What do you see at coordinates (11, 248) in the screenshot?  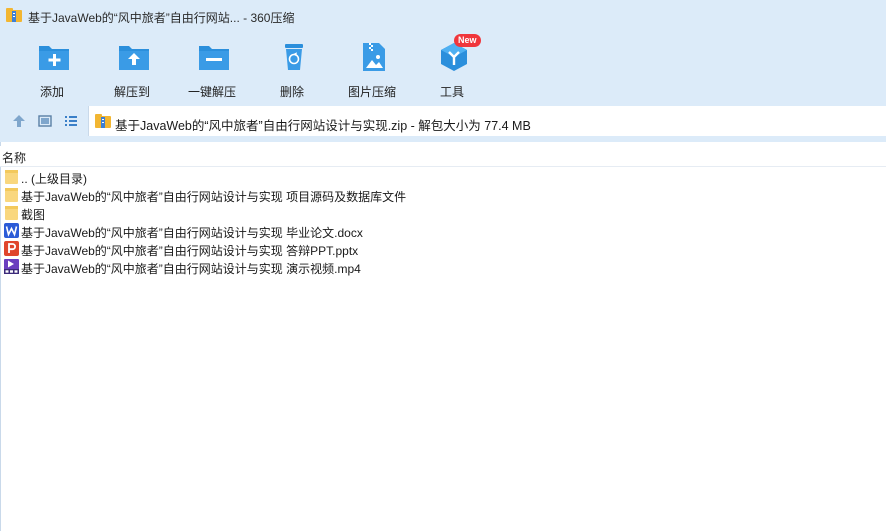 I see `powerpoint-icon` at bounding box center [11, 248].